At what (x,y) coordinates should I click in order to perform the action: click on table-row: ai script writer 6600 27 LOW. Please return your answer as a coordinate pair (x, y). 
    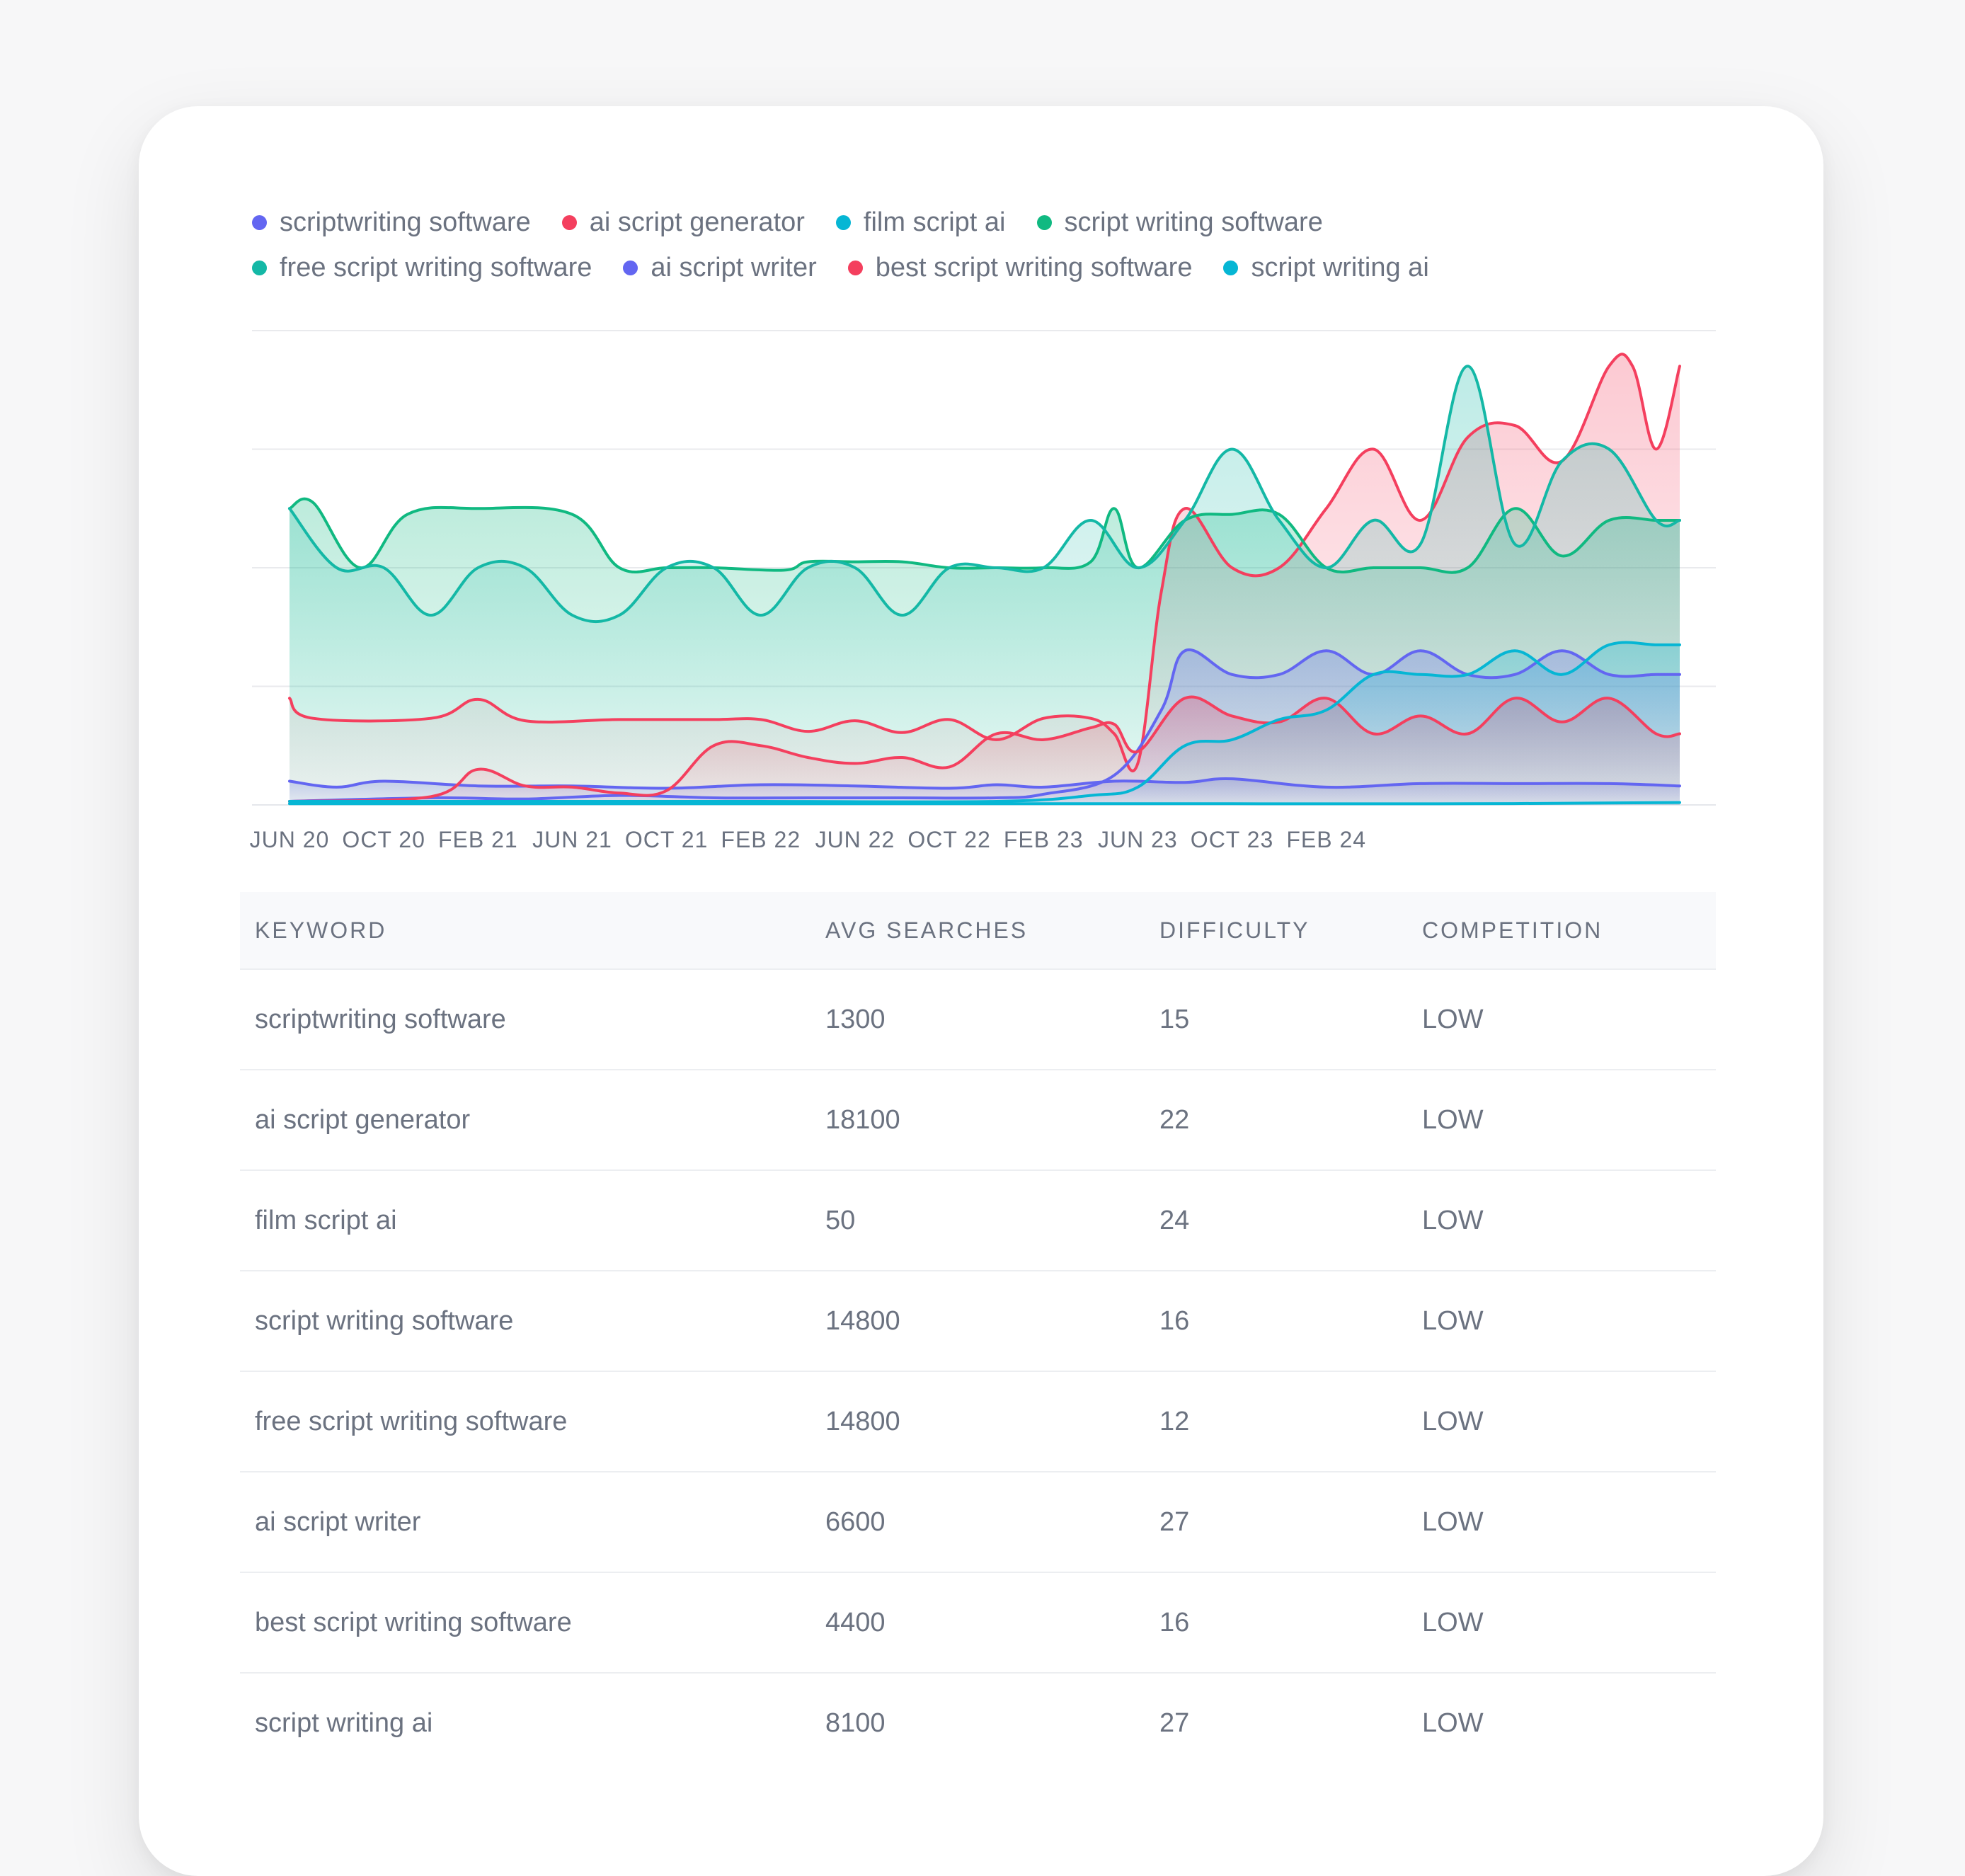
    Looking at the image, I should click on (978, 1522).